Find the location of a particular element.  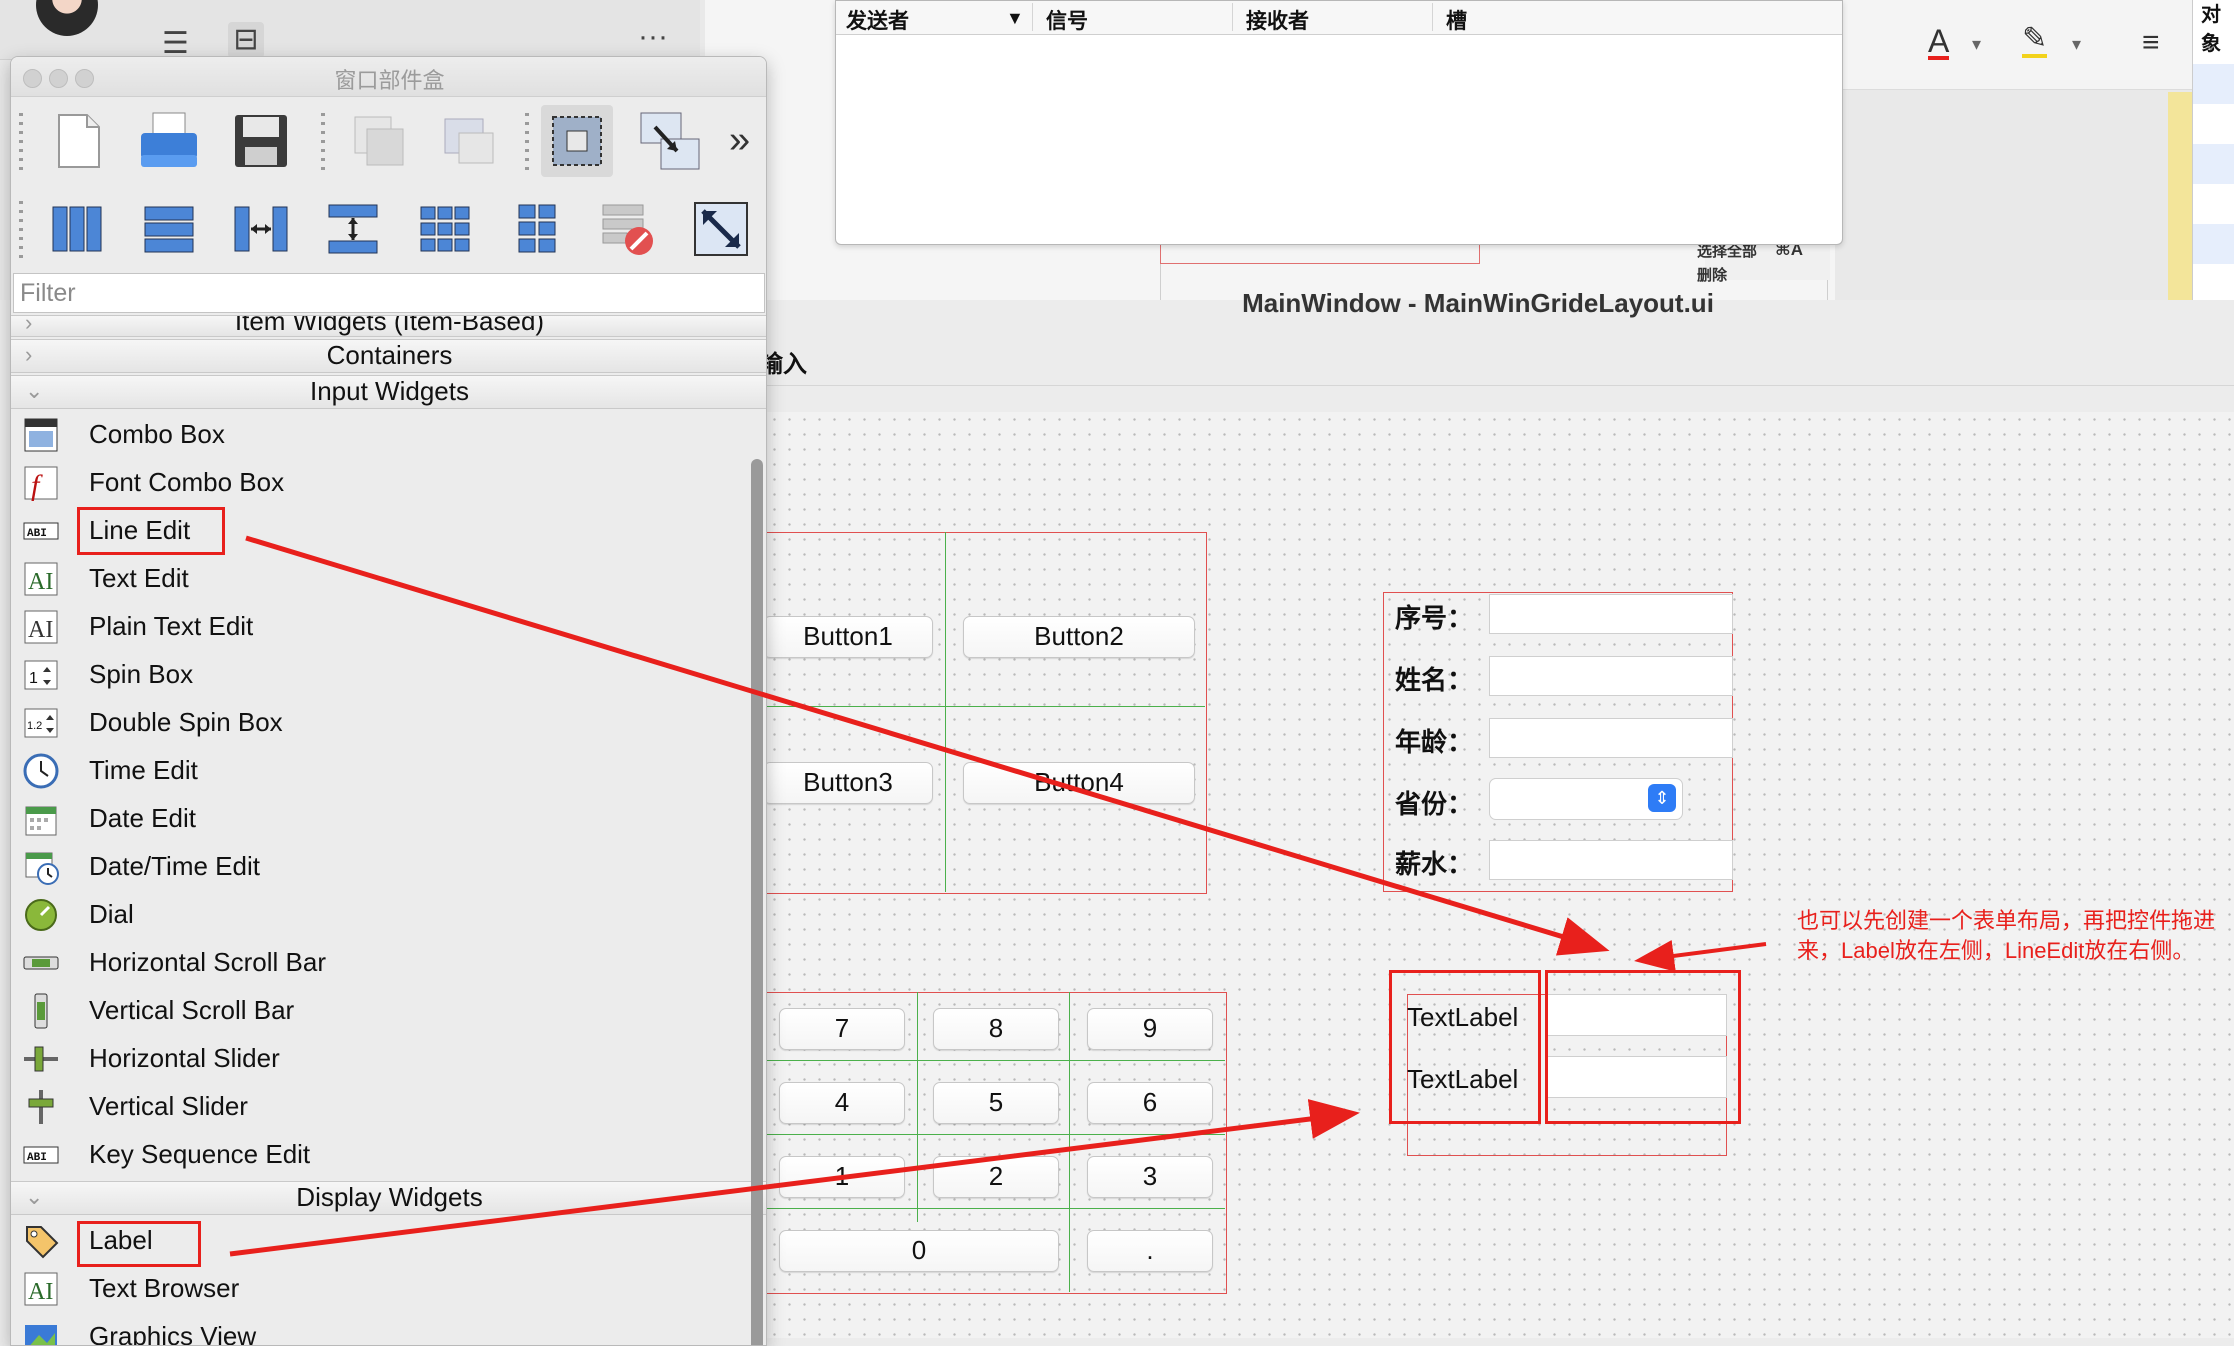

arrow-note-to-form is located at coordinates (1700, 956).